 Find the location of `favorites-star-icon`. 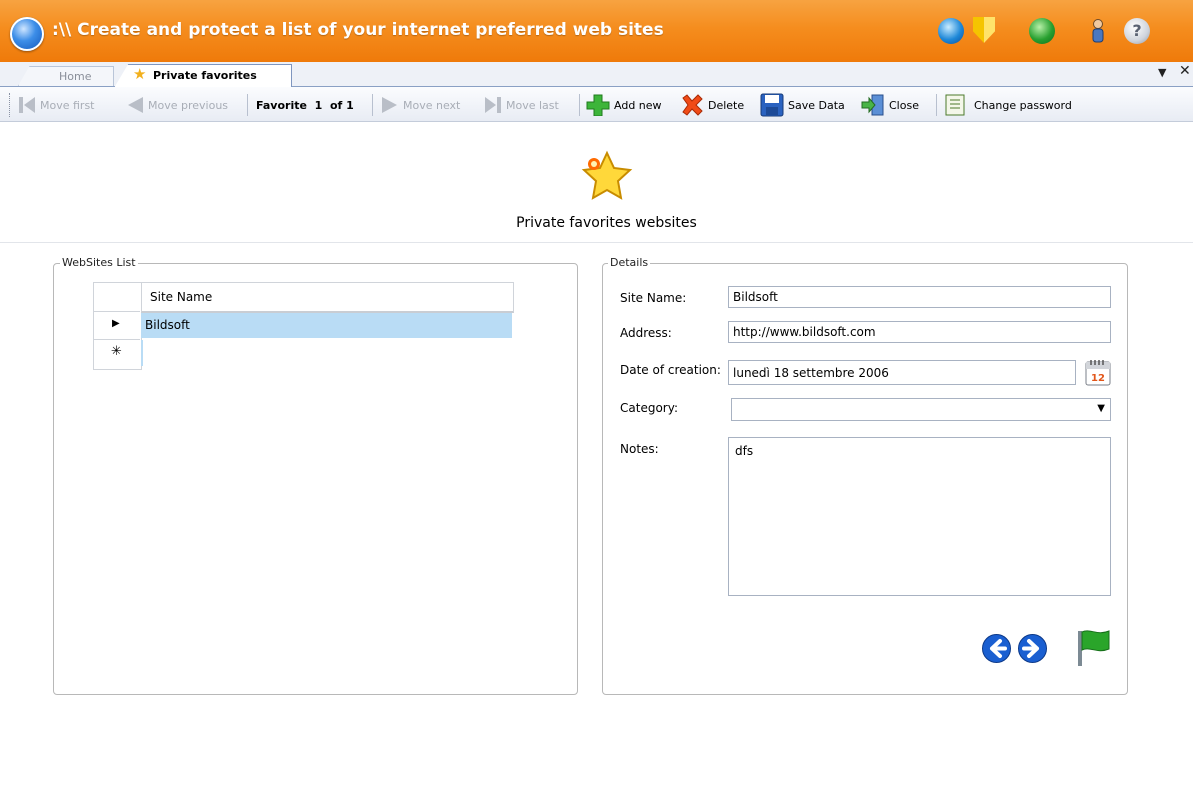

favorites-star-icon is located at coordinates (605, 176).